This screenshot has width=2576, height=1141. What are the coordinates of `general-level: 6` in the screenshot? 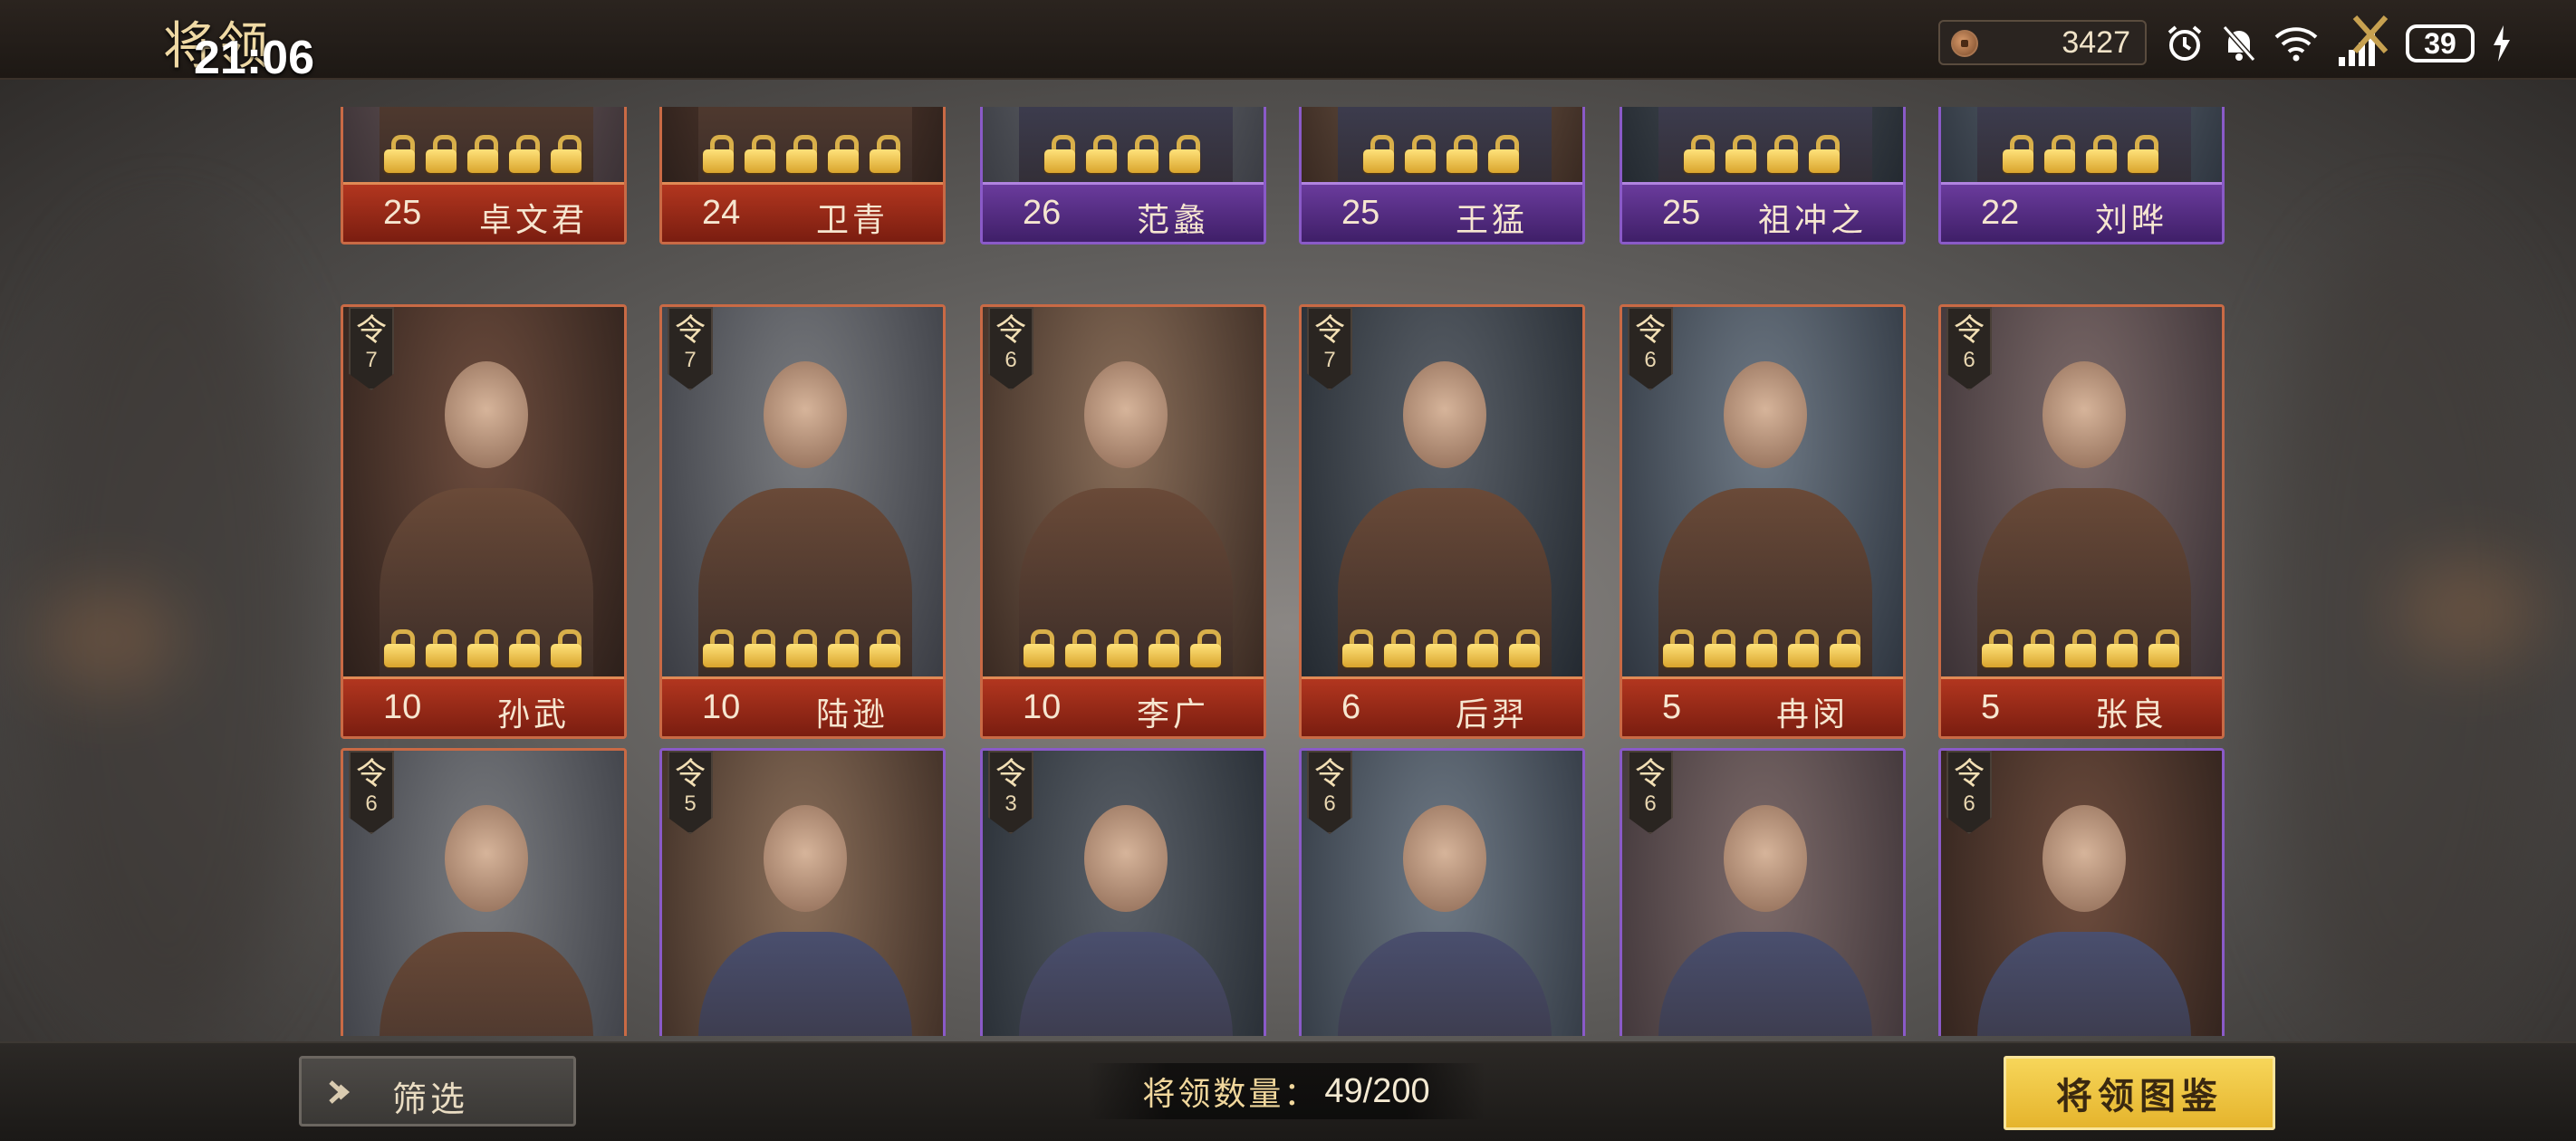 It's located at (1351, 707).